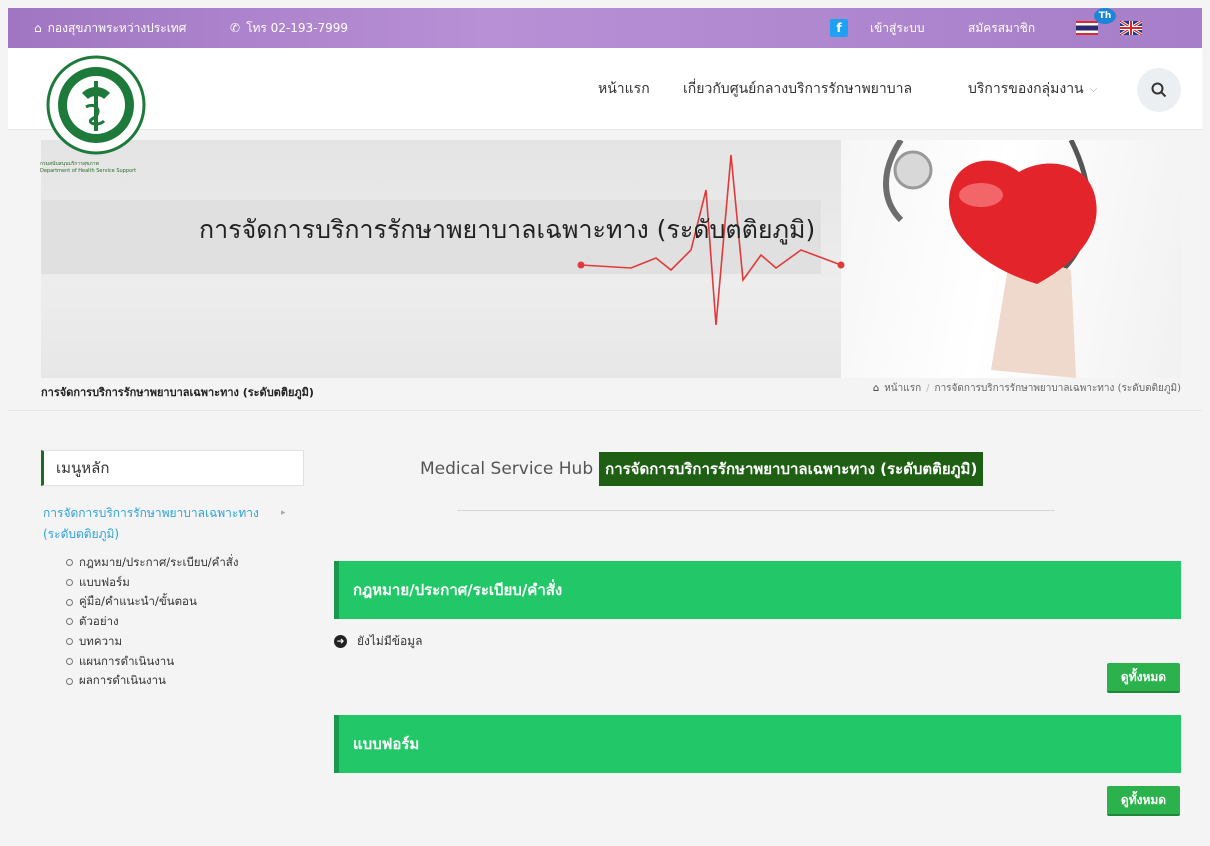 The width and height of the screenshot is (1210, 846). I want to click on section-header-law: กฎหมาย/ประกาศ/ระเบียบ/คำสั่ง, so click(757, 590).